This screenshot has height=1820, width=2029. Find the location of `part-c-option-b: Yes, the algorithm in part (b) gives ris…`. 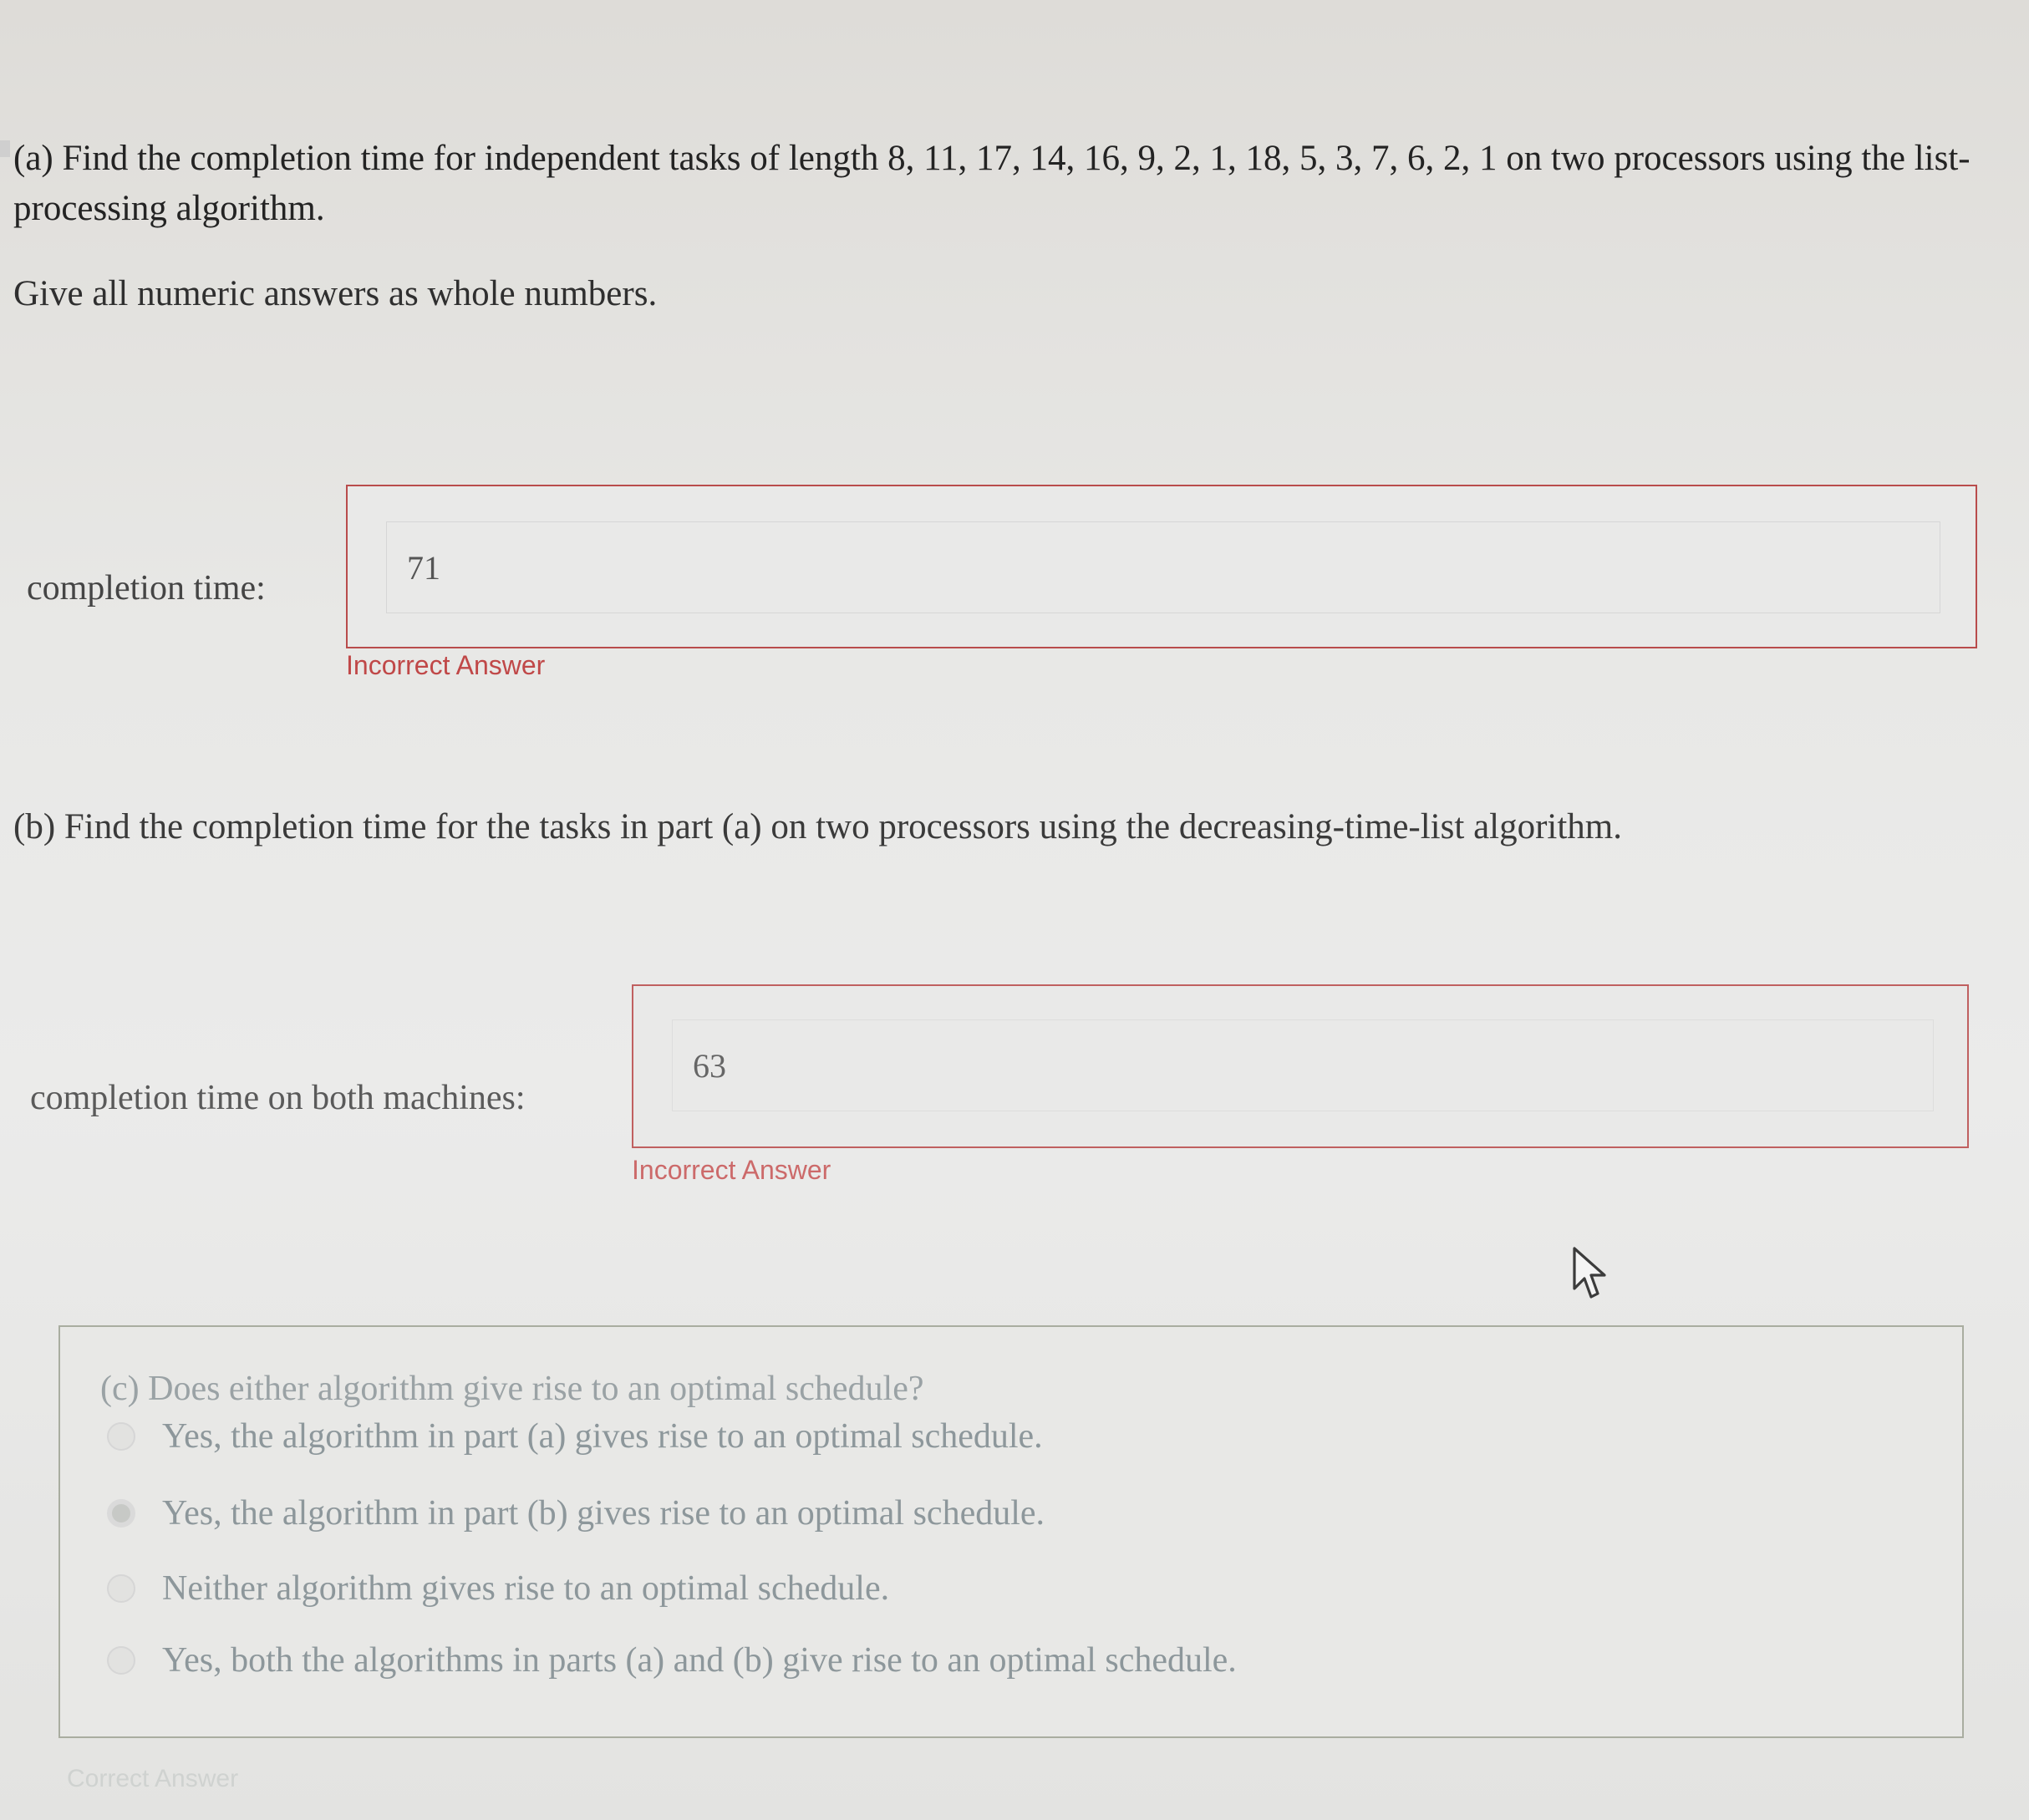

part-c-option-b: Yes, the algorithm in part (b) gives ris… is located at coordinates (576, 1513).